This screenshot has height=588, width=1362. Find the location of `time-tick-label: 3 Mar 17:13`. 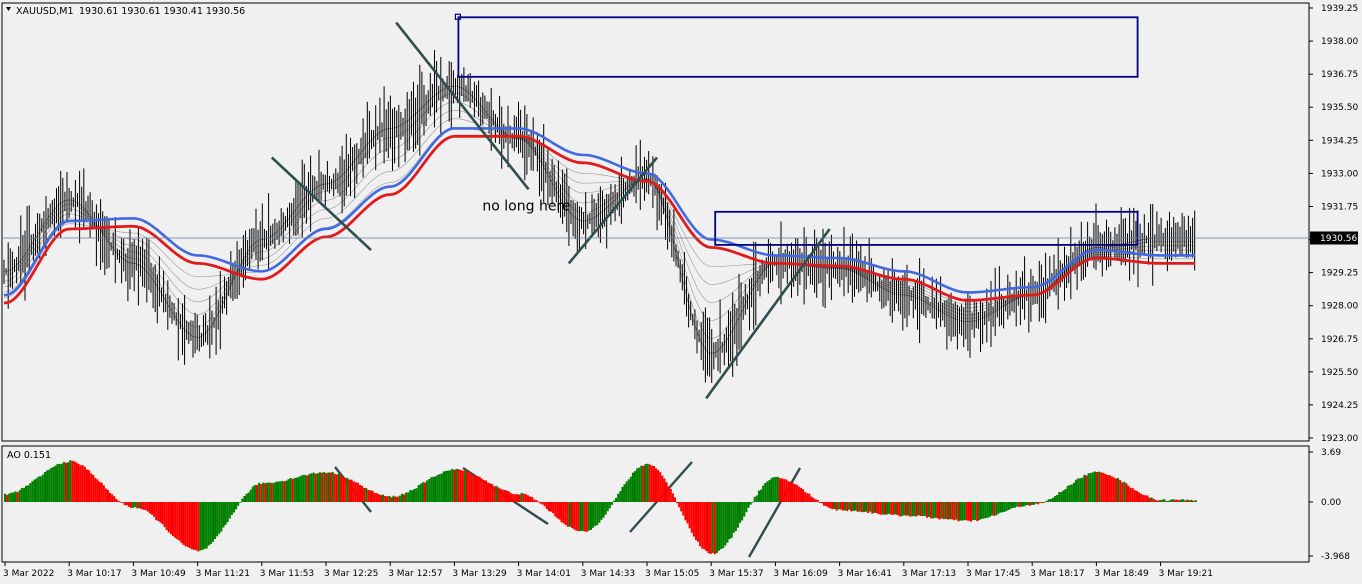

time-tick-label: 3 Mar 17:13 is located at coordinates (929, 574).